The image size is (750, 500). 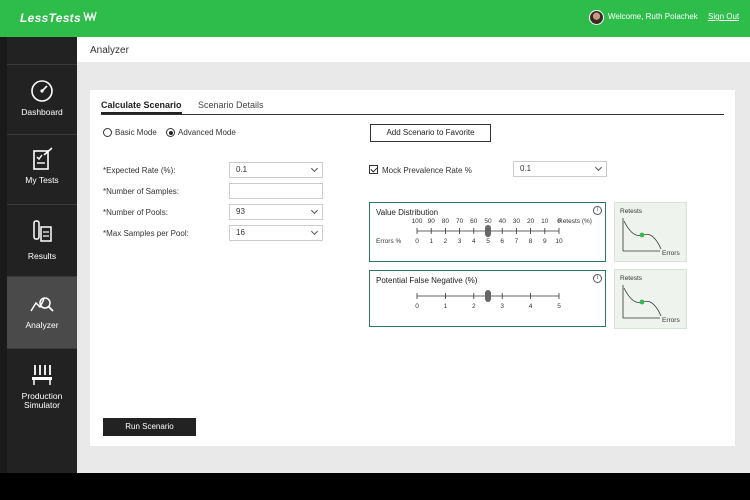 I want to click on sidebar-item-label: Production Simulator, so click(x=42, y=400).